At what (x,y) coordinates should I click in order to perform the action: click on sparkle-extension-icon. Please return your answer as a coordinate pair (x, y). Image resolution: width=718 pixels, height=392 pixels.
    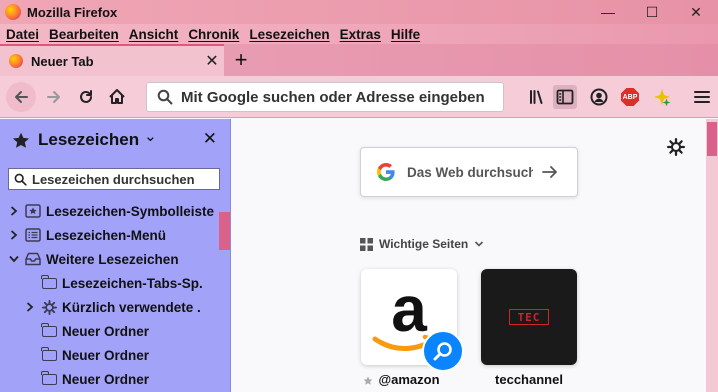
    Looking at the image, I should click on (662, 97).